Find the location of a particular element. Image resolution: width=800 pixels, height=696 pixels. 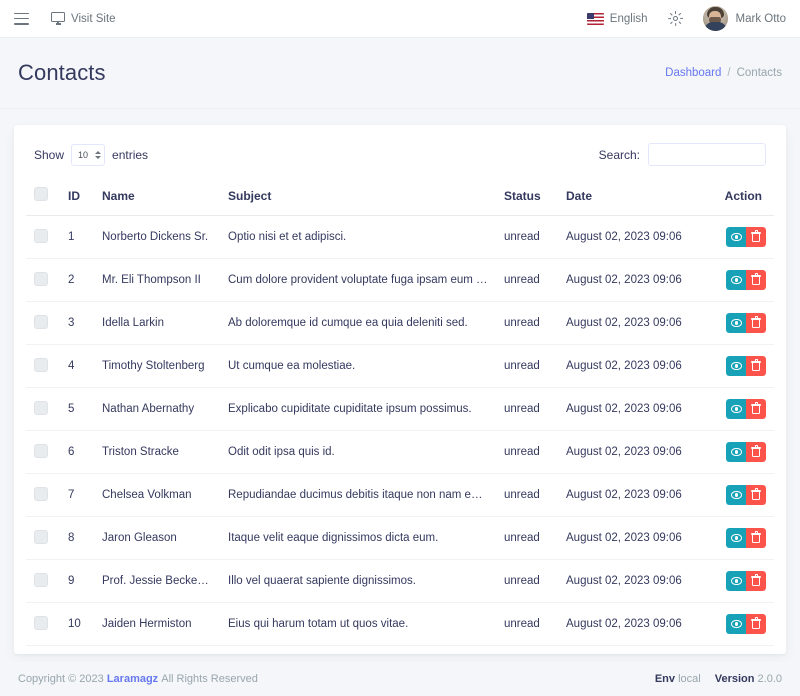

cell-name: Idella Larkin is located at coordinates (157, 323).